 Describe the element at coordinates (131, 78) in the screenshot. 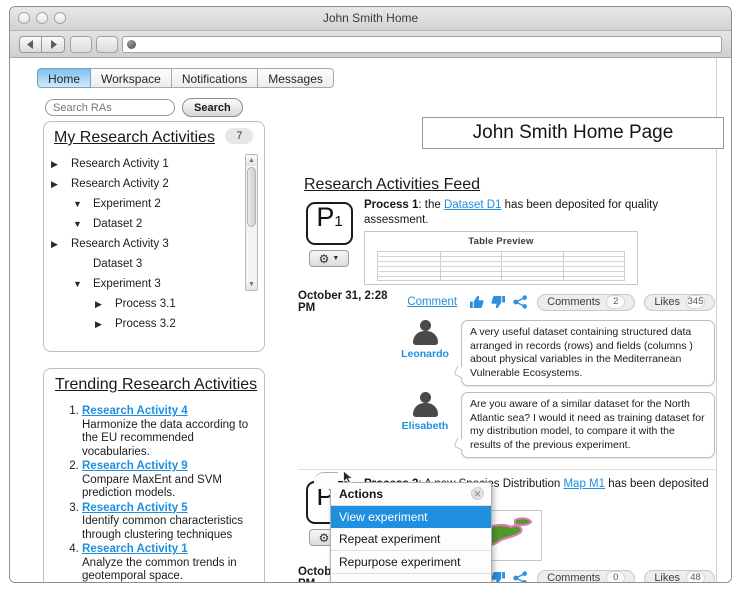

I see `tab-workspace: Workspace` at that location.